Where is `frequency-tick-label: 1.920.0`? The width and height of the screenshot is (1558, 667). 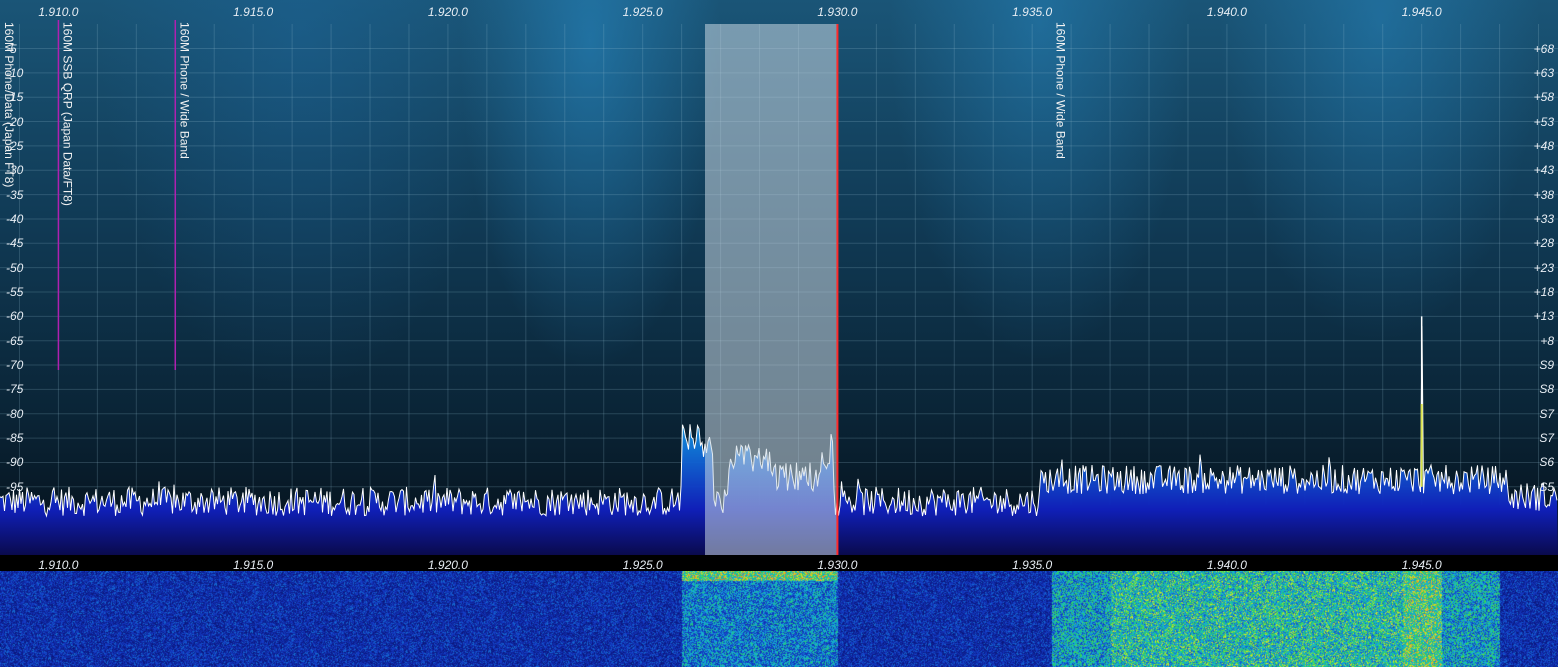
frequency-tick-label: 1.920.0 is located at coordinates (447, 12).